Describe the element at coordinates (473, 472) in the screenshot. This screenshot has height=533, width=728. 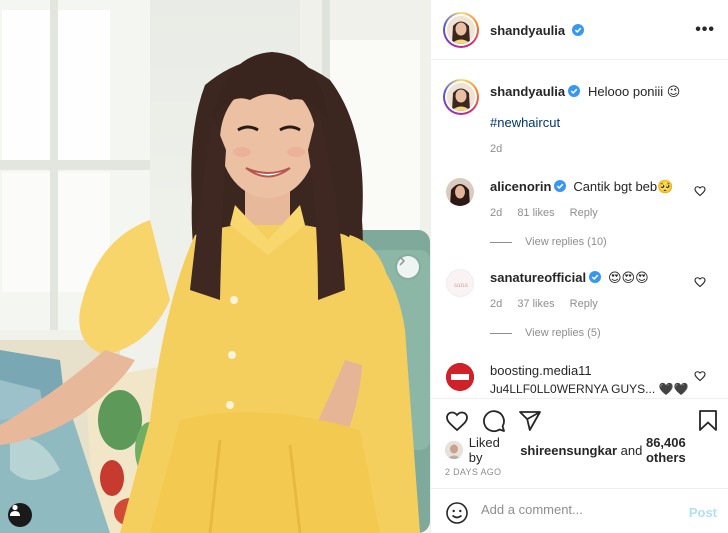
I see `post-date: 2 DAYS AGO` at that location.